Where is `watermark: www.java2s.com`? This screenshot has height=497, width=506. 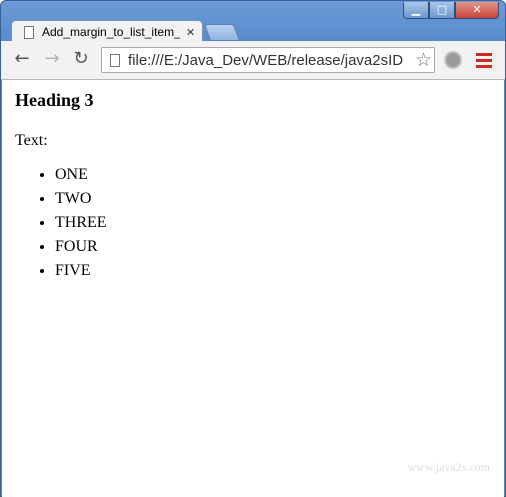
watermark: www.java2s.com is located at coordinates (448, 467).